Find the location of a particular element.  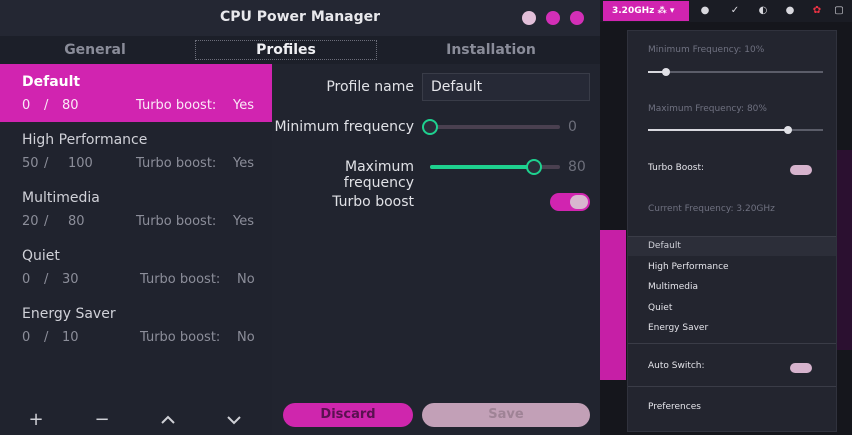

menu-auto-switch-label: Auto Switch: is located at coordinates (676, 366).